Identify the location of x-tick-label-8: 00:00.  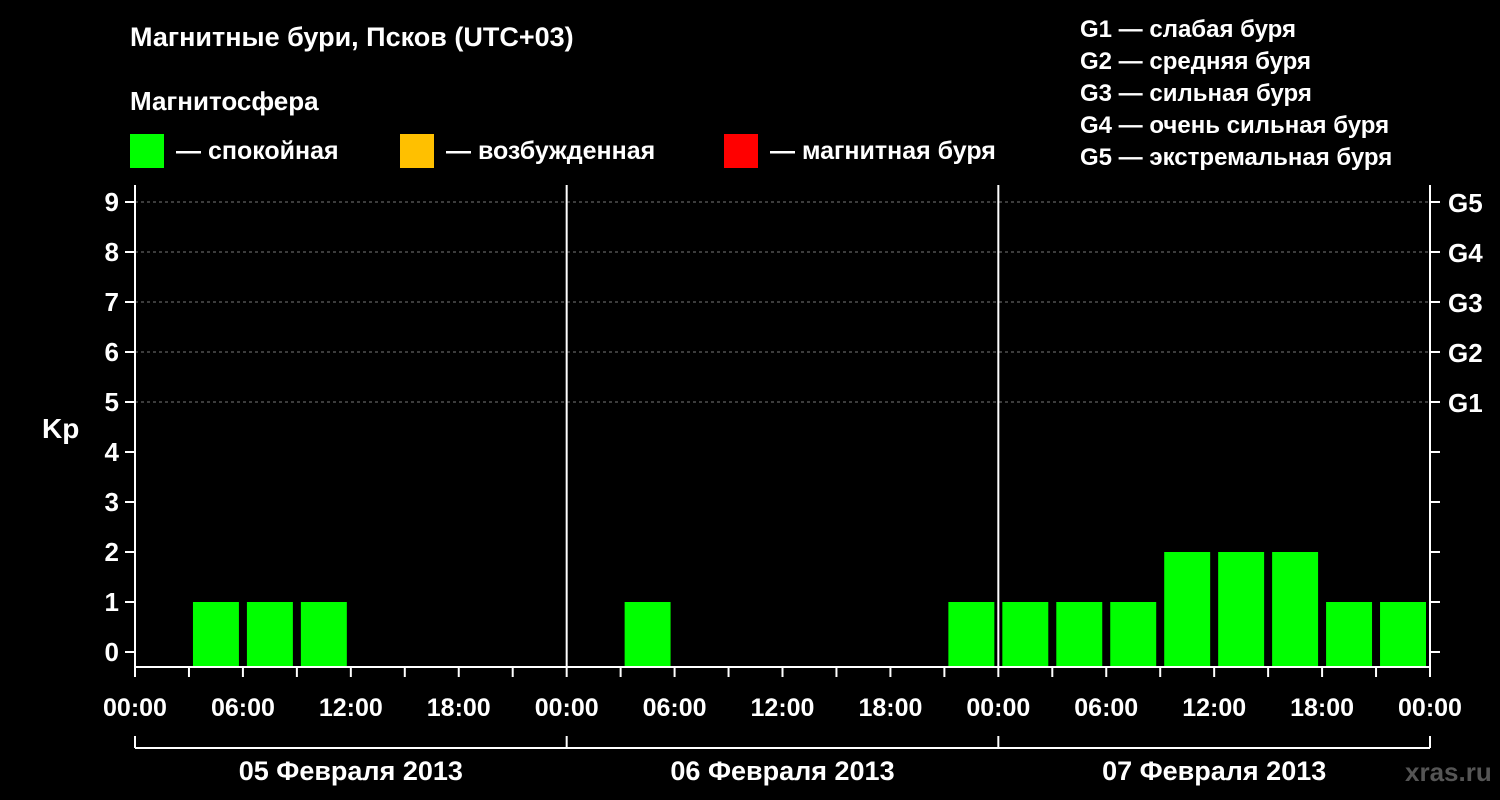
(998, 708).